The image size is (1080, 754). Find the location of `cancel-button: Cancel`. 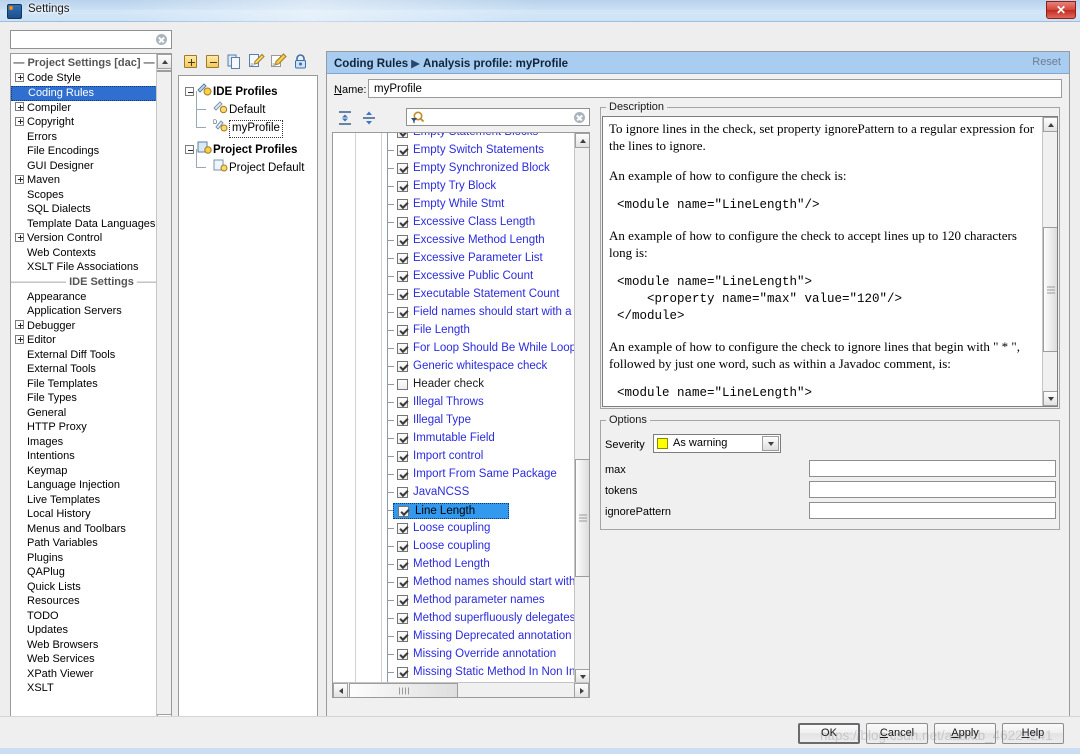

cancel-button: Cancel is located at coordinates (897, 733).